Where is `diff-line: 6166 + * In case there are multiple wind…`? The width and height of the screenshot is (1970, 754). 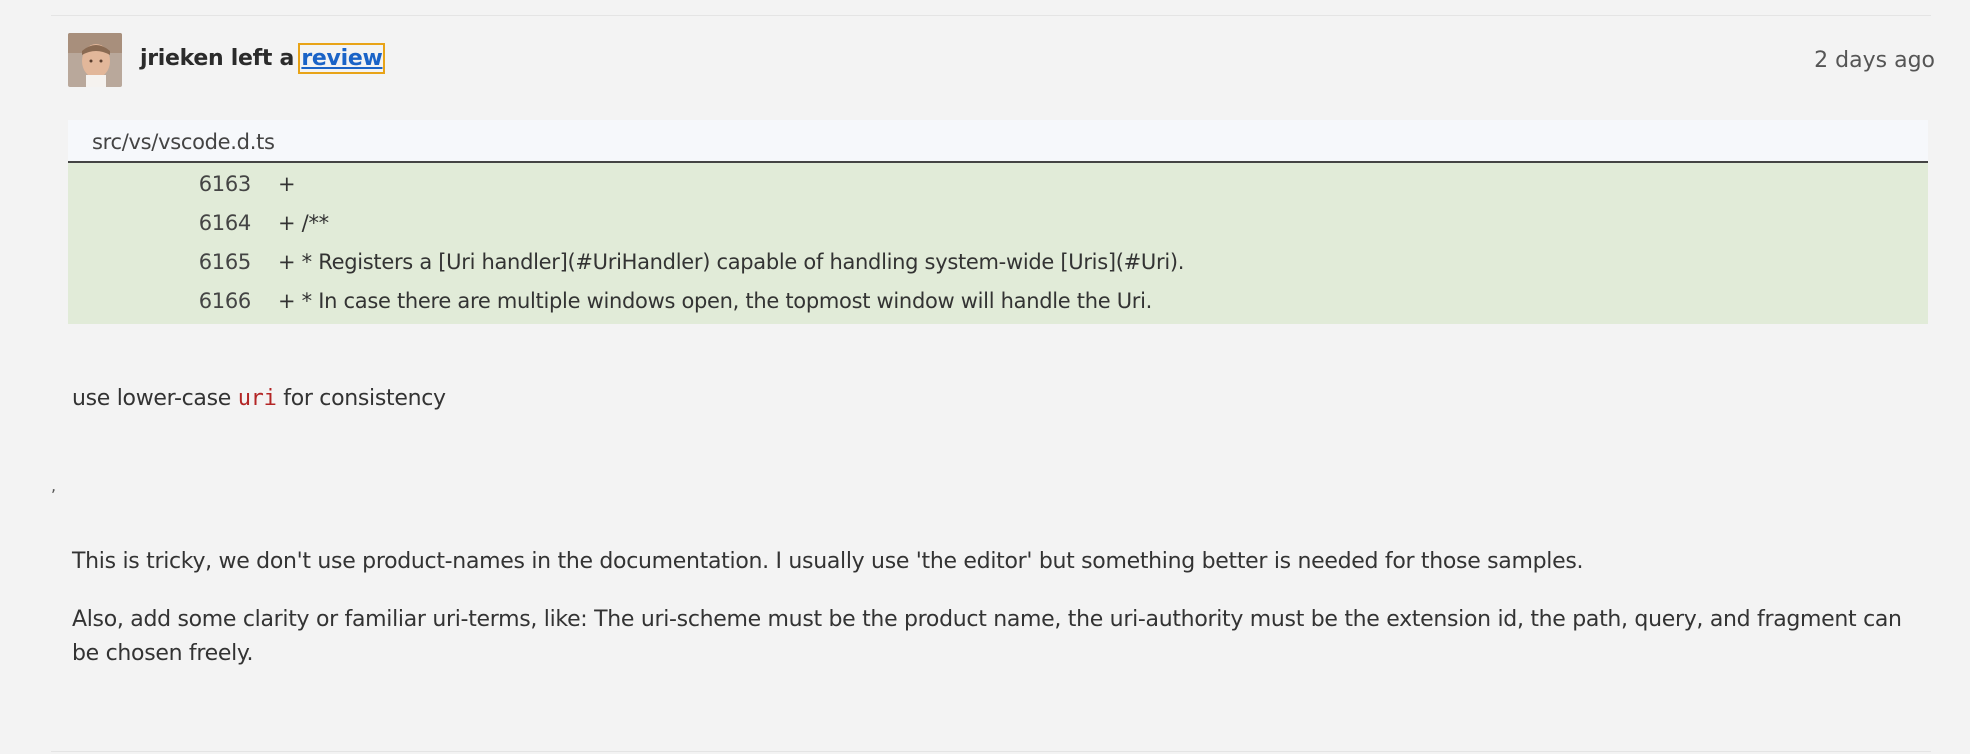 diff-line: 6166 + * In case there are multiple wind… is located at coordinates (998, 301).